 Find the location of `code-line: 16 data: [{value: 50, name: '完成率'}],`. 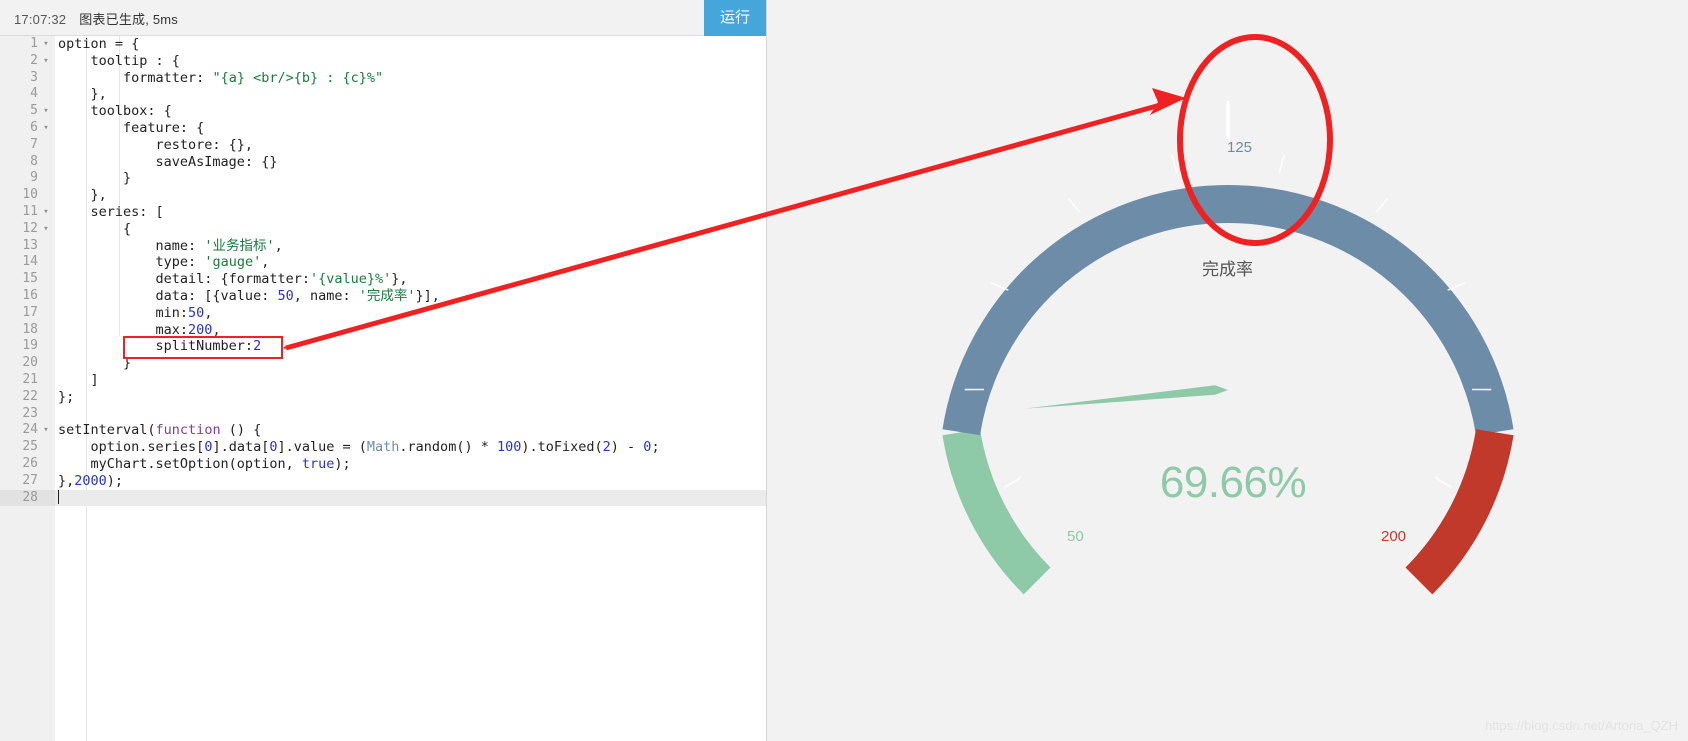

code-line: 16 data: [{value: 50, name: '完成率'}], is located at coordinates (383, 296).